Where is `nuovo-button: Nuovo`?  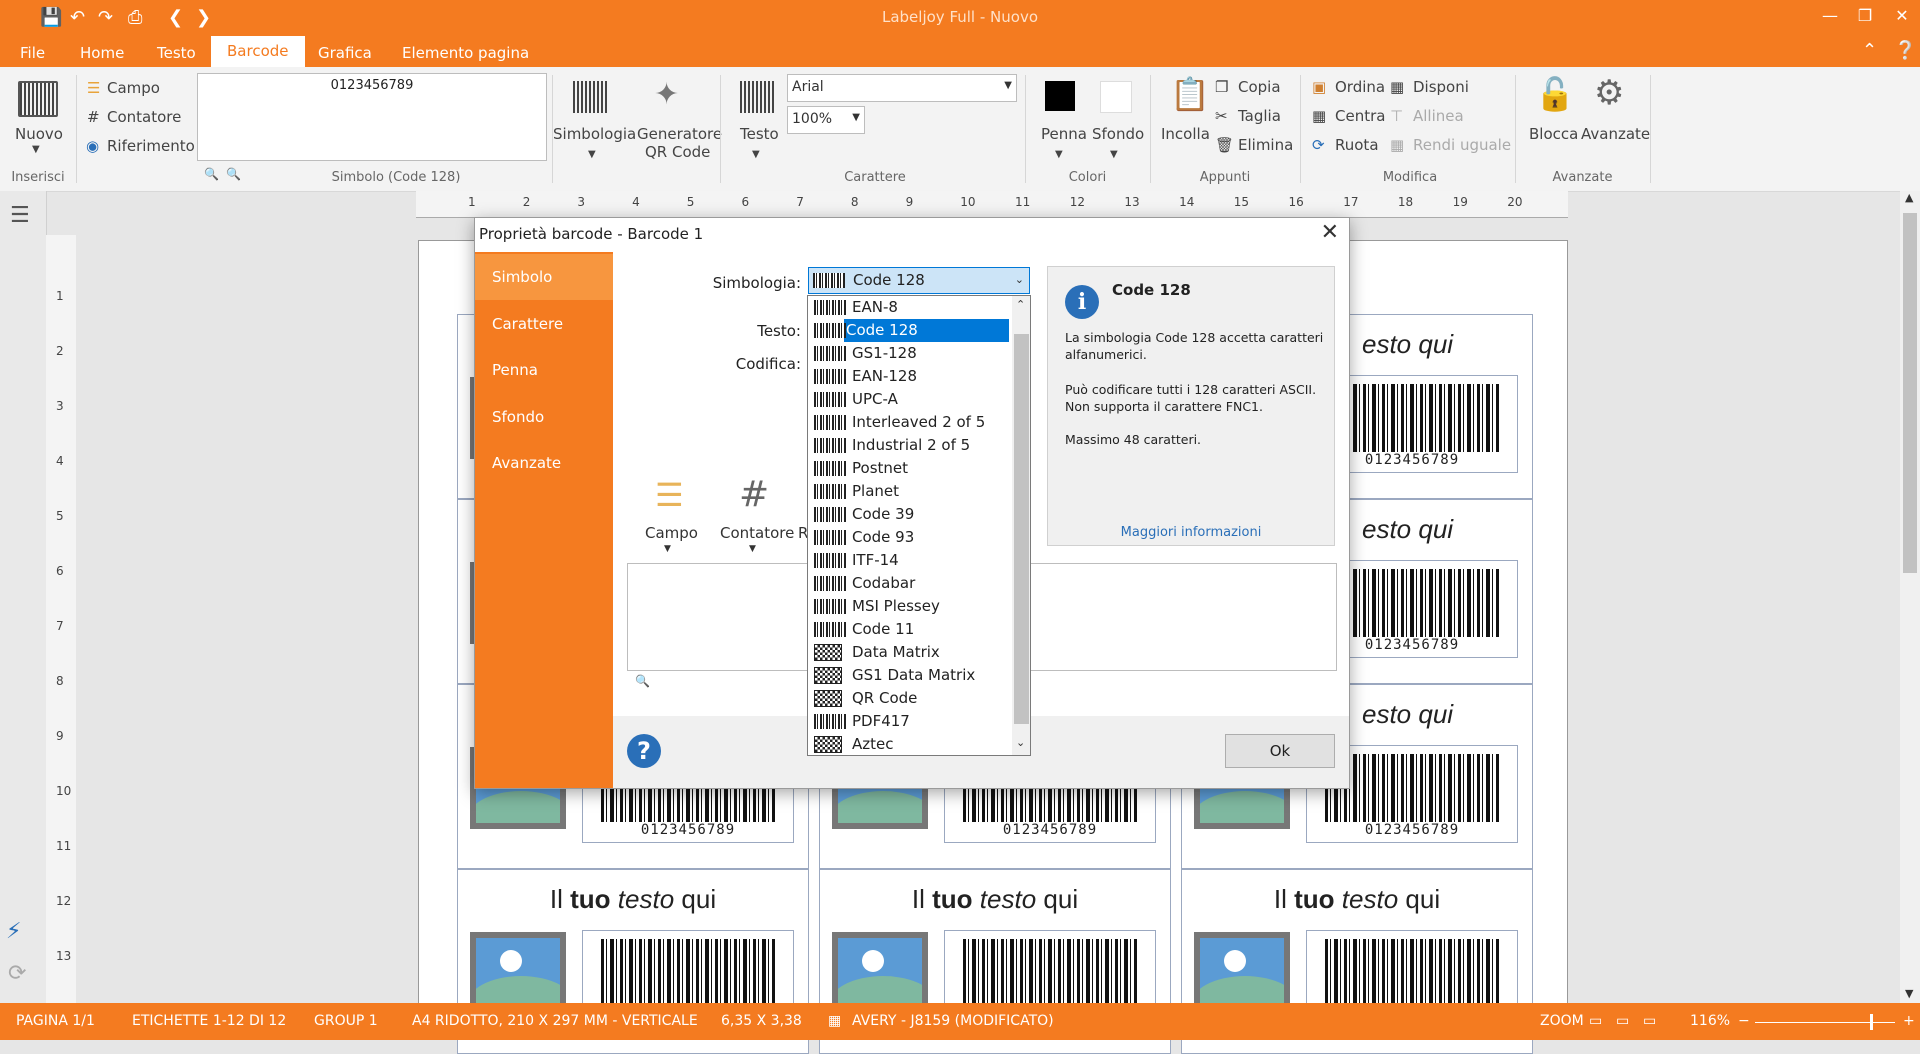
nuovo-button: Nuovo is located at coordinates (39, 134).